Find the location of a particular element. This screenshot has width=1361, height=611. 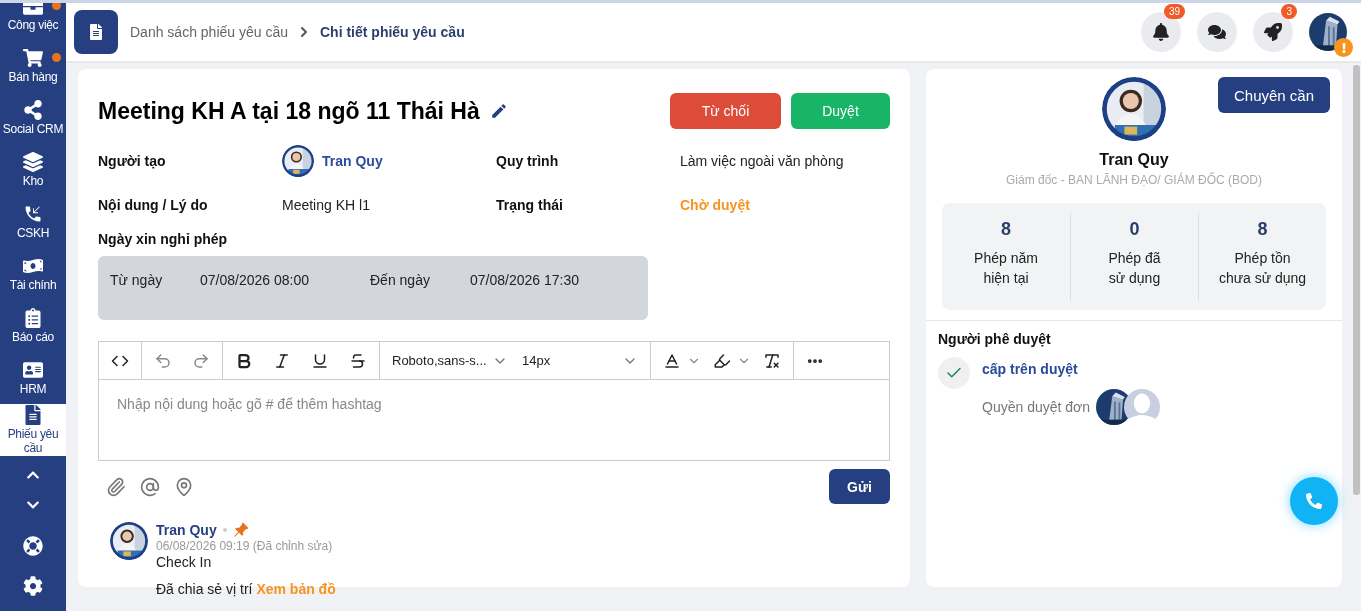

count-badge: 39 is located at coordinates (1174, 11).